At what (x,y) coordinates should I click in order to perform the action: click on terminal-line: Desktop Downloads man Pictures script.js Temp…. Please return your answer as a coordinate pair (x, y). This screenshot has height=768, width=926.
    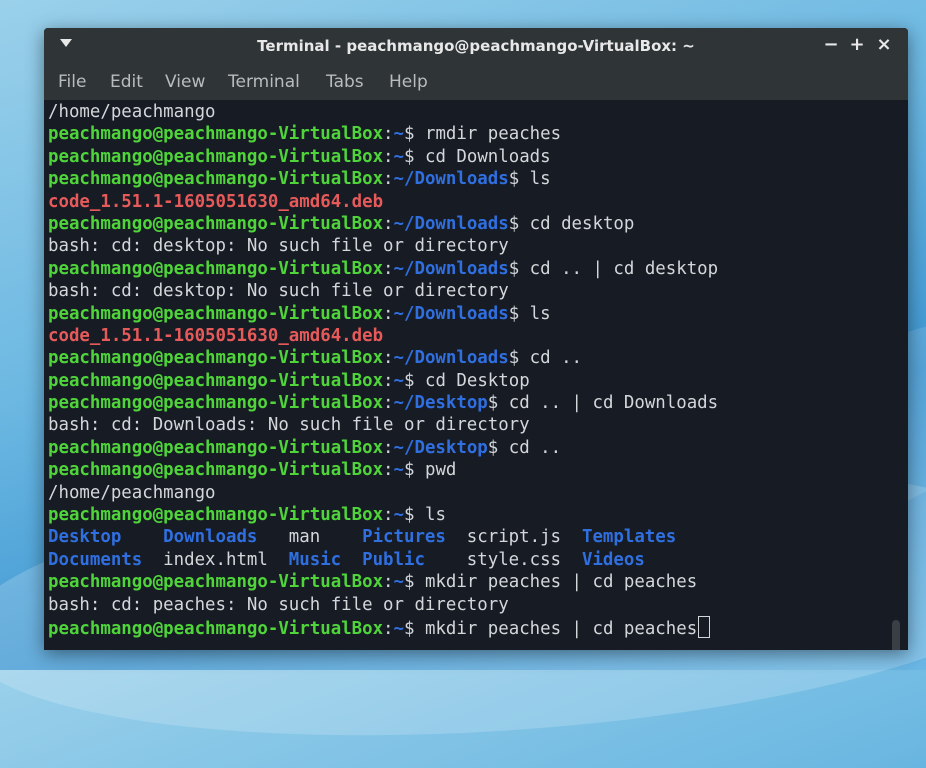
    Looking at the image, I should click on (468, 537).